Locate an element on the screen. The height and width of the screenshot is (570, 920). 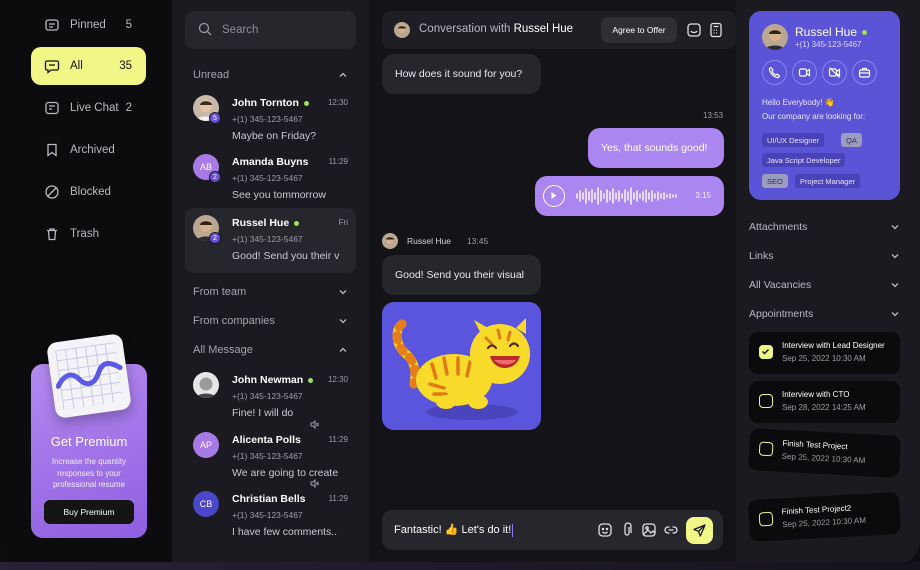
avatar: CB is located at coordinates (206, 504).